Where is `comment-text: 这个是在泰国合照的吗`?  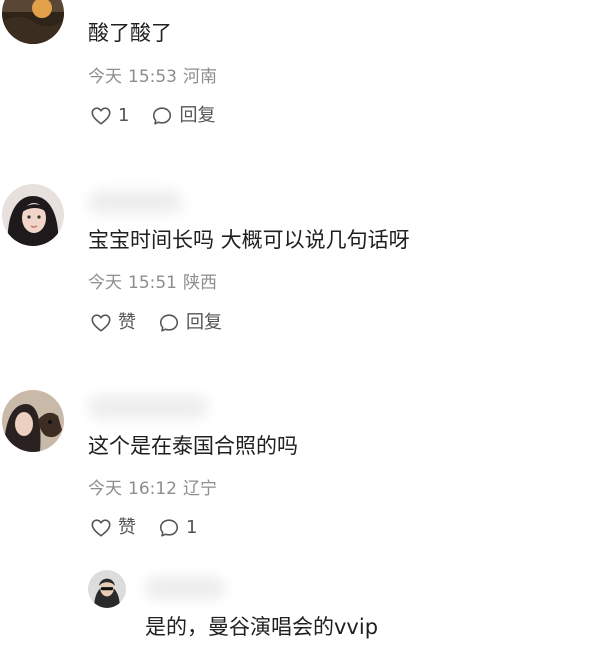
comment-text: 这个是在泰国合照的吗 is located at coordinates (193, 446).